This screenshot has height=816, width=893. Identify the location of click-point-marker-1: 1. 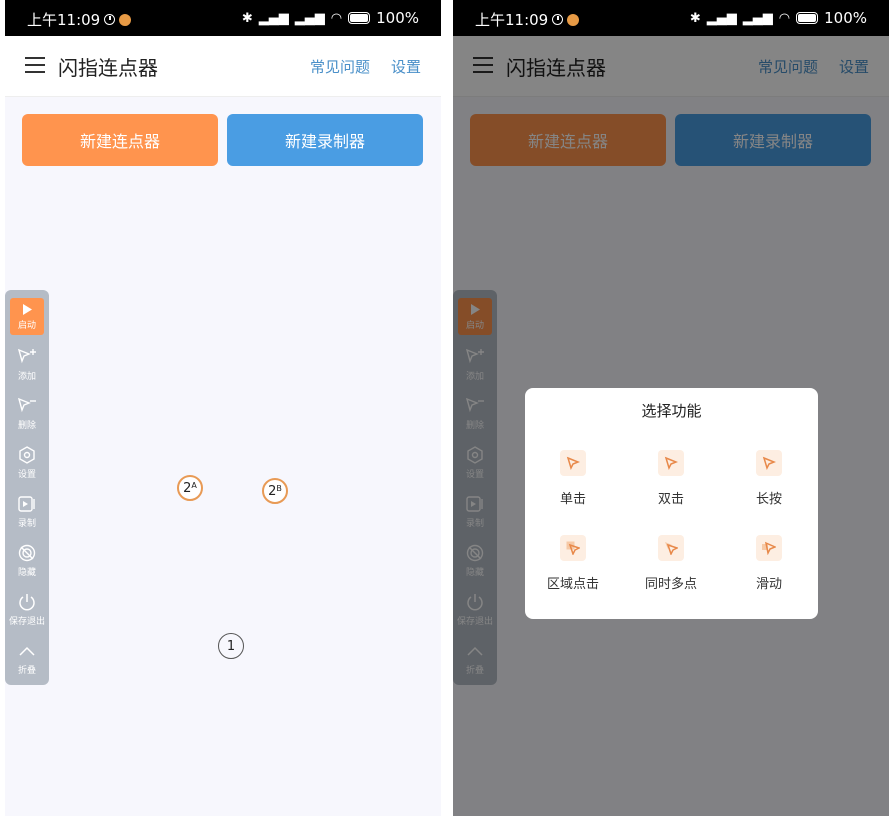
(231, 646).